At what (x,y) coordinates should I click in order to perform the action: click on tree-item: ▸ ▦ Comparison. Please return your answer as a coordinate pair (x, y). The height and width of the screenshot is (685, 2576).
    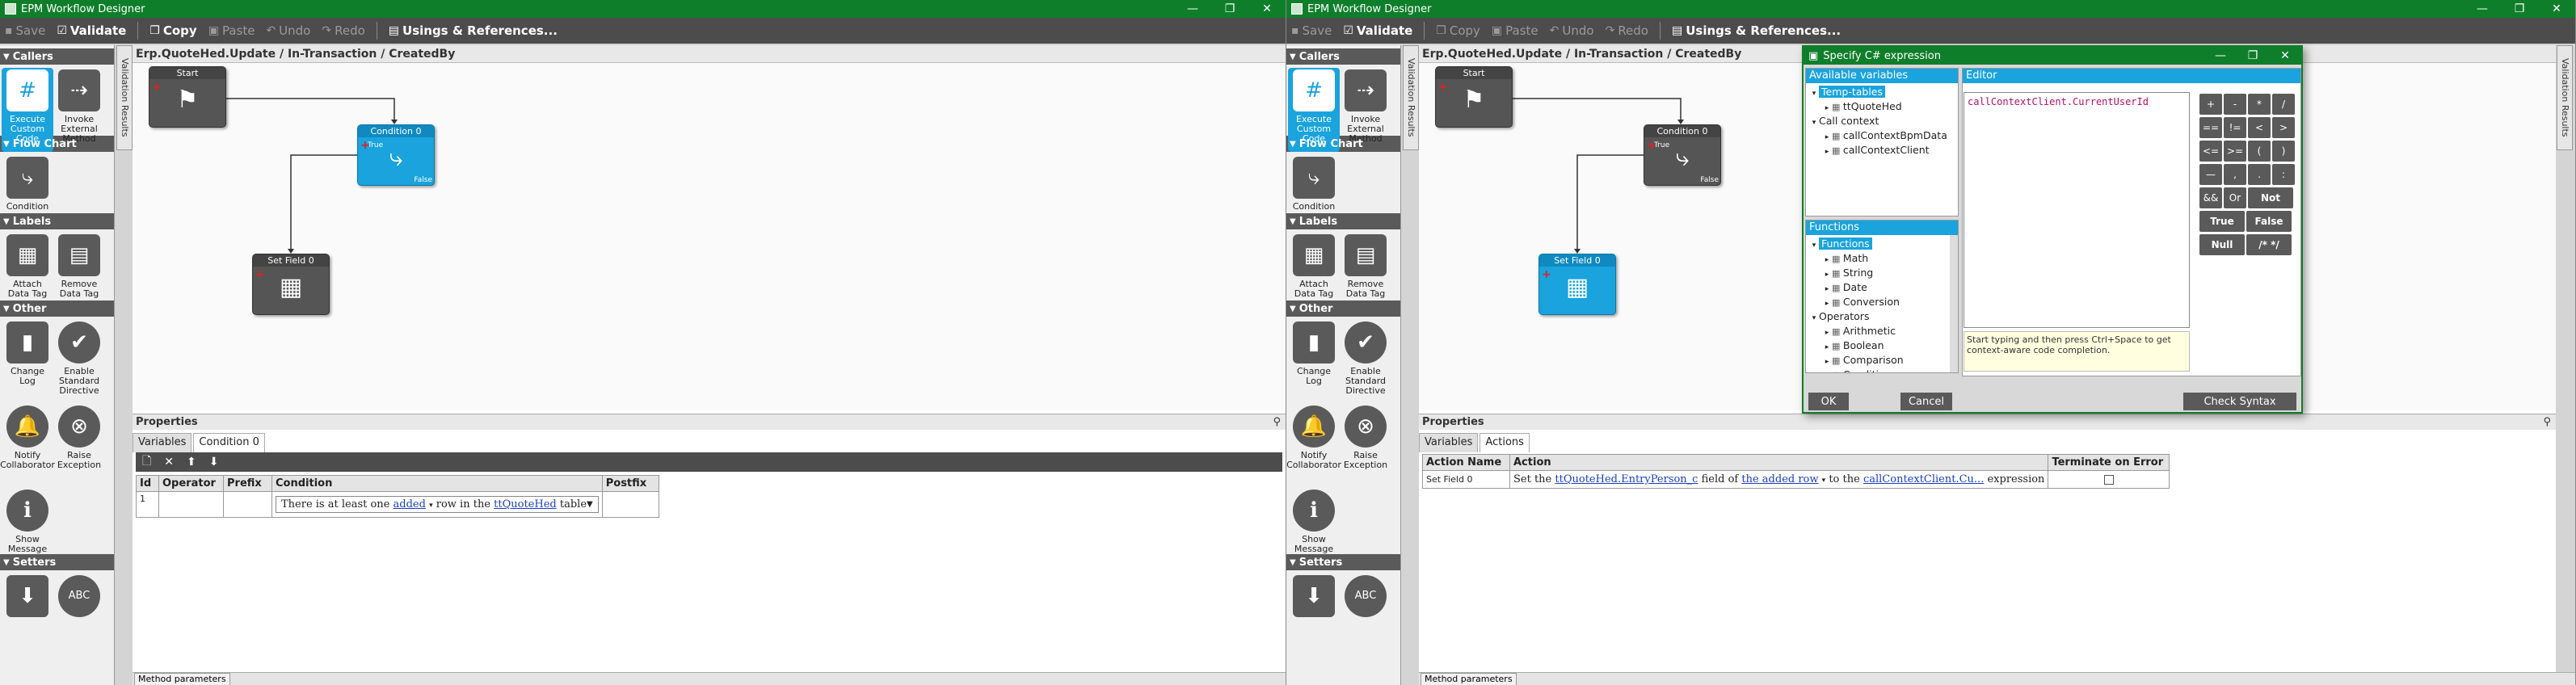
    Looking at the image, I should click on (1882, 360).